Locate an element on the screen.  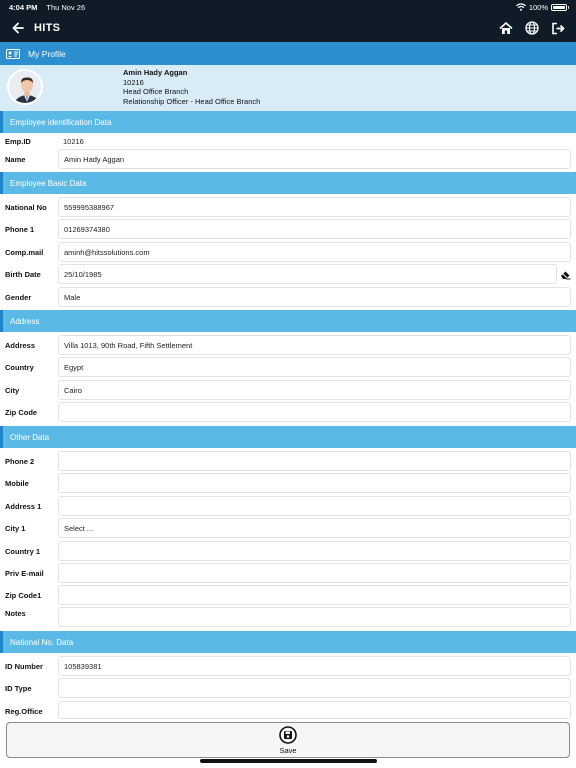
person-photo-icon is located at coordinates (25, 87).